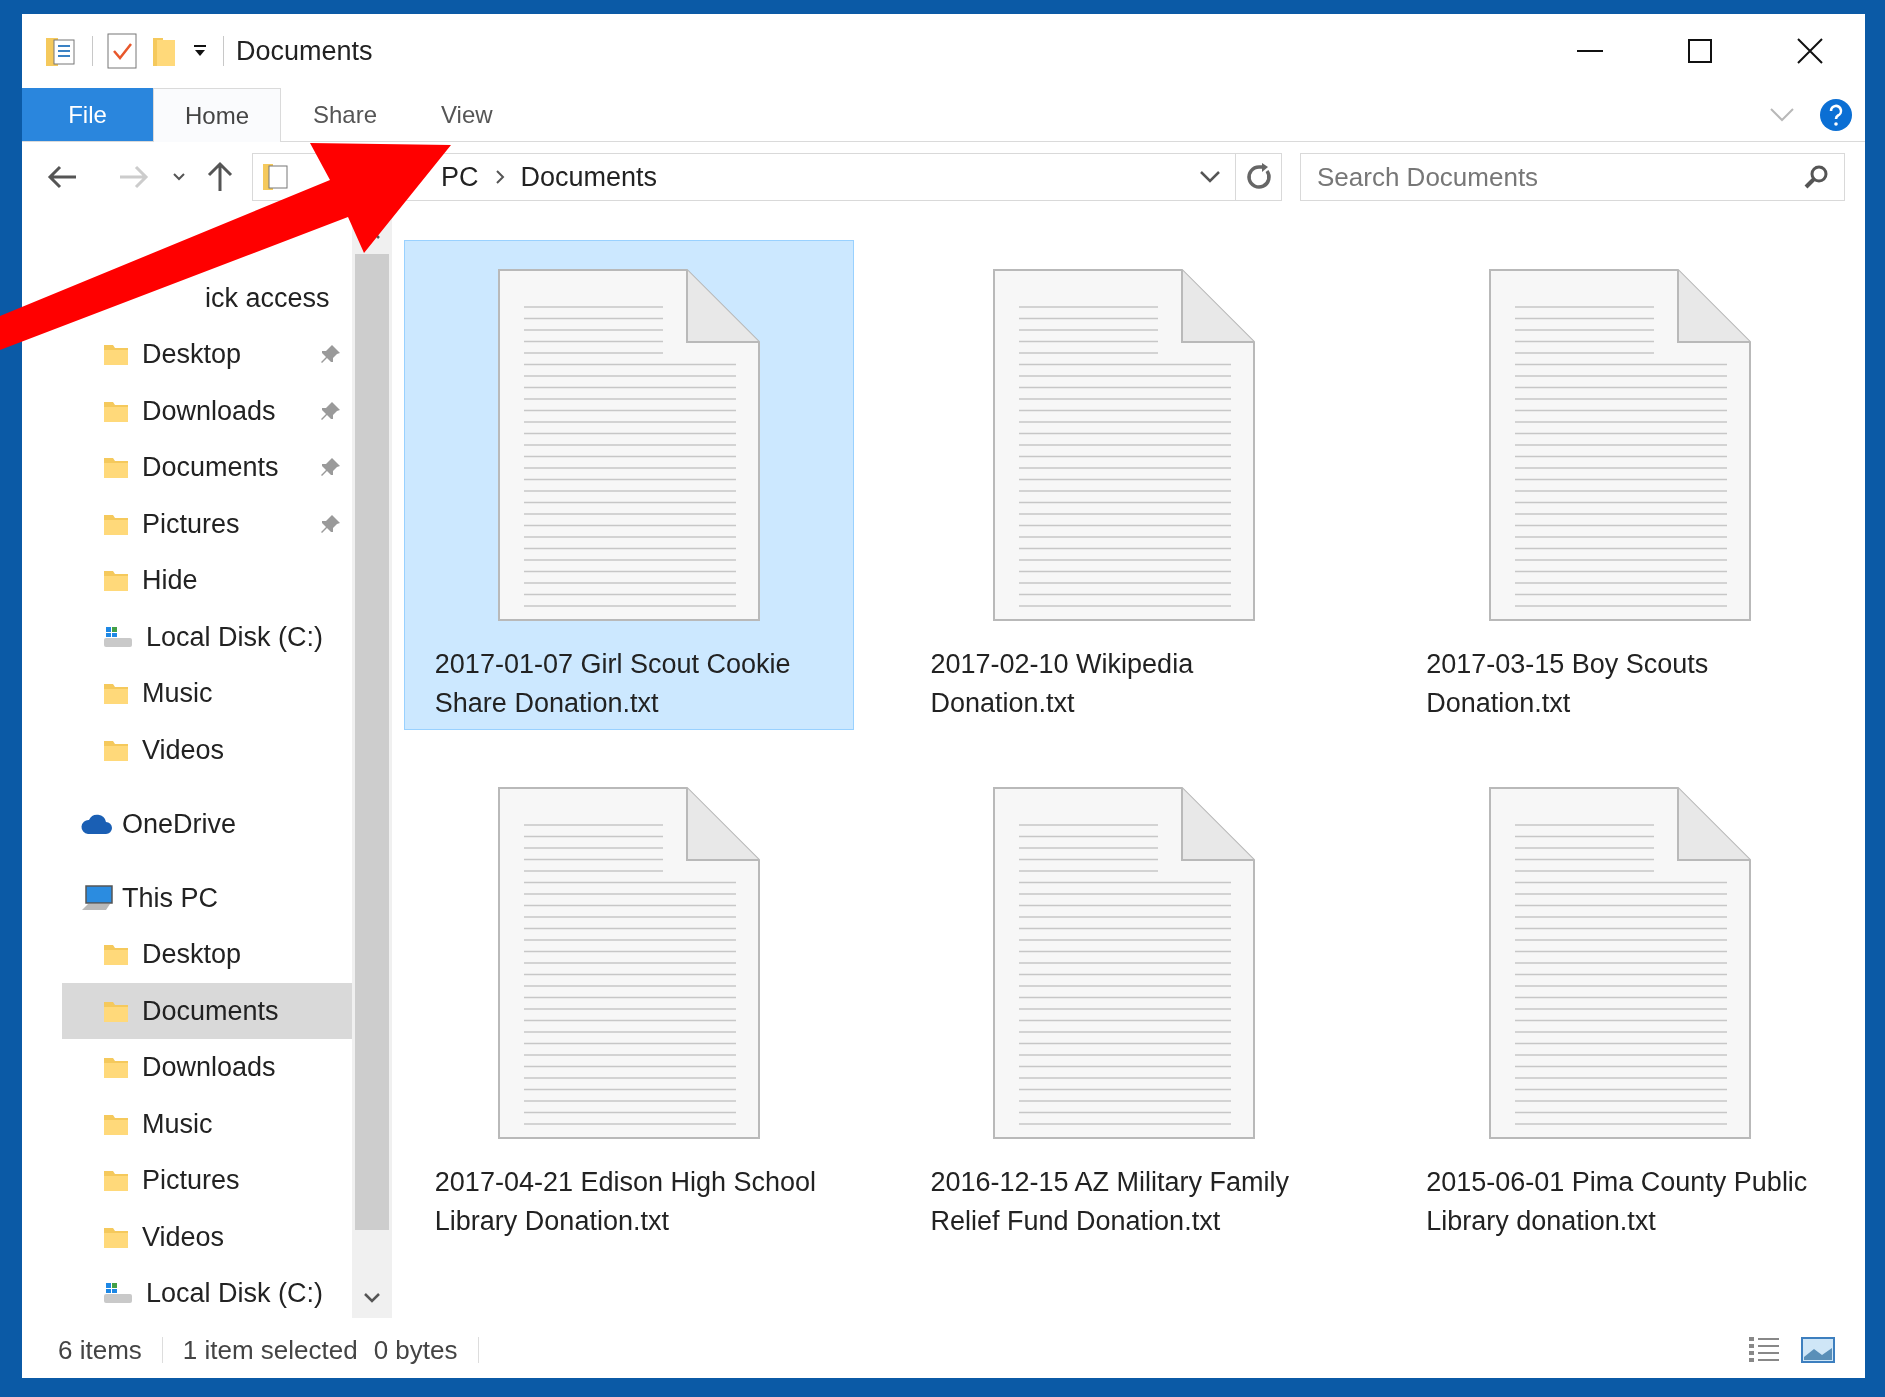 The height and width of the screenshot is (1397, 1885). I want to click on file-name: 2015-06-01 Pima County Public Library donation.txt, so click(1617, 1202).